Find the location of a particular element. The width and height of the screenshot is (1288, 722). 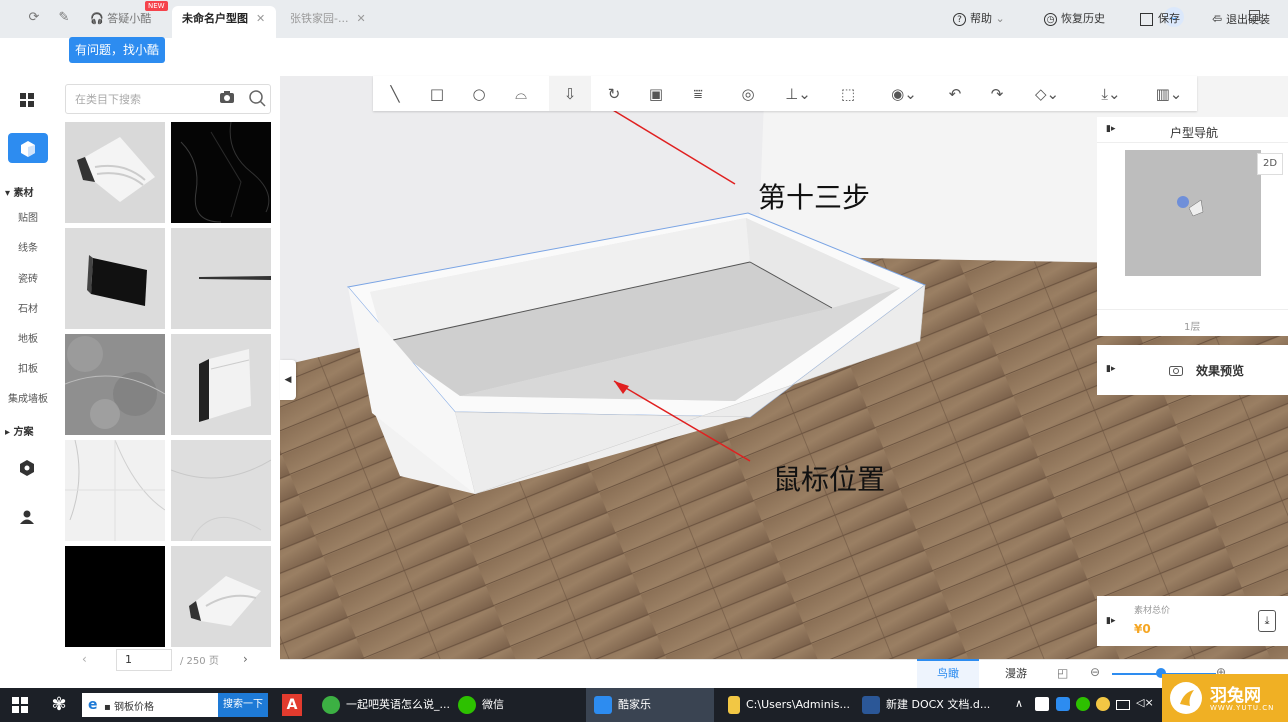

nav-item-floor: 地板 is located at coordinates (28, 337).